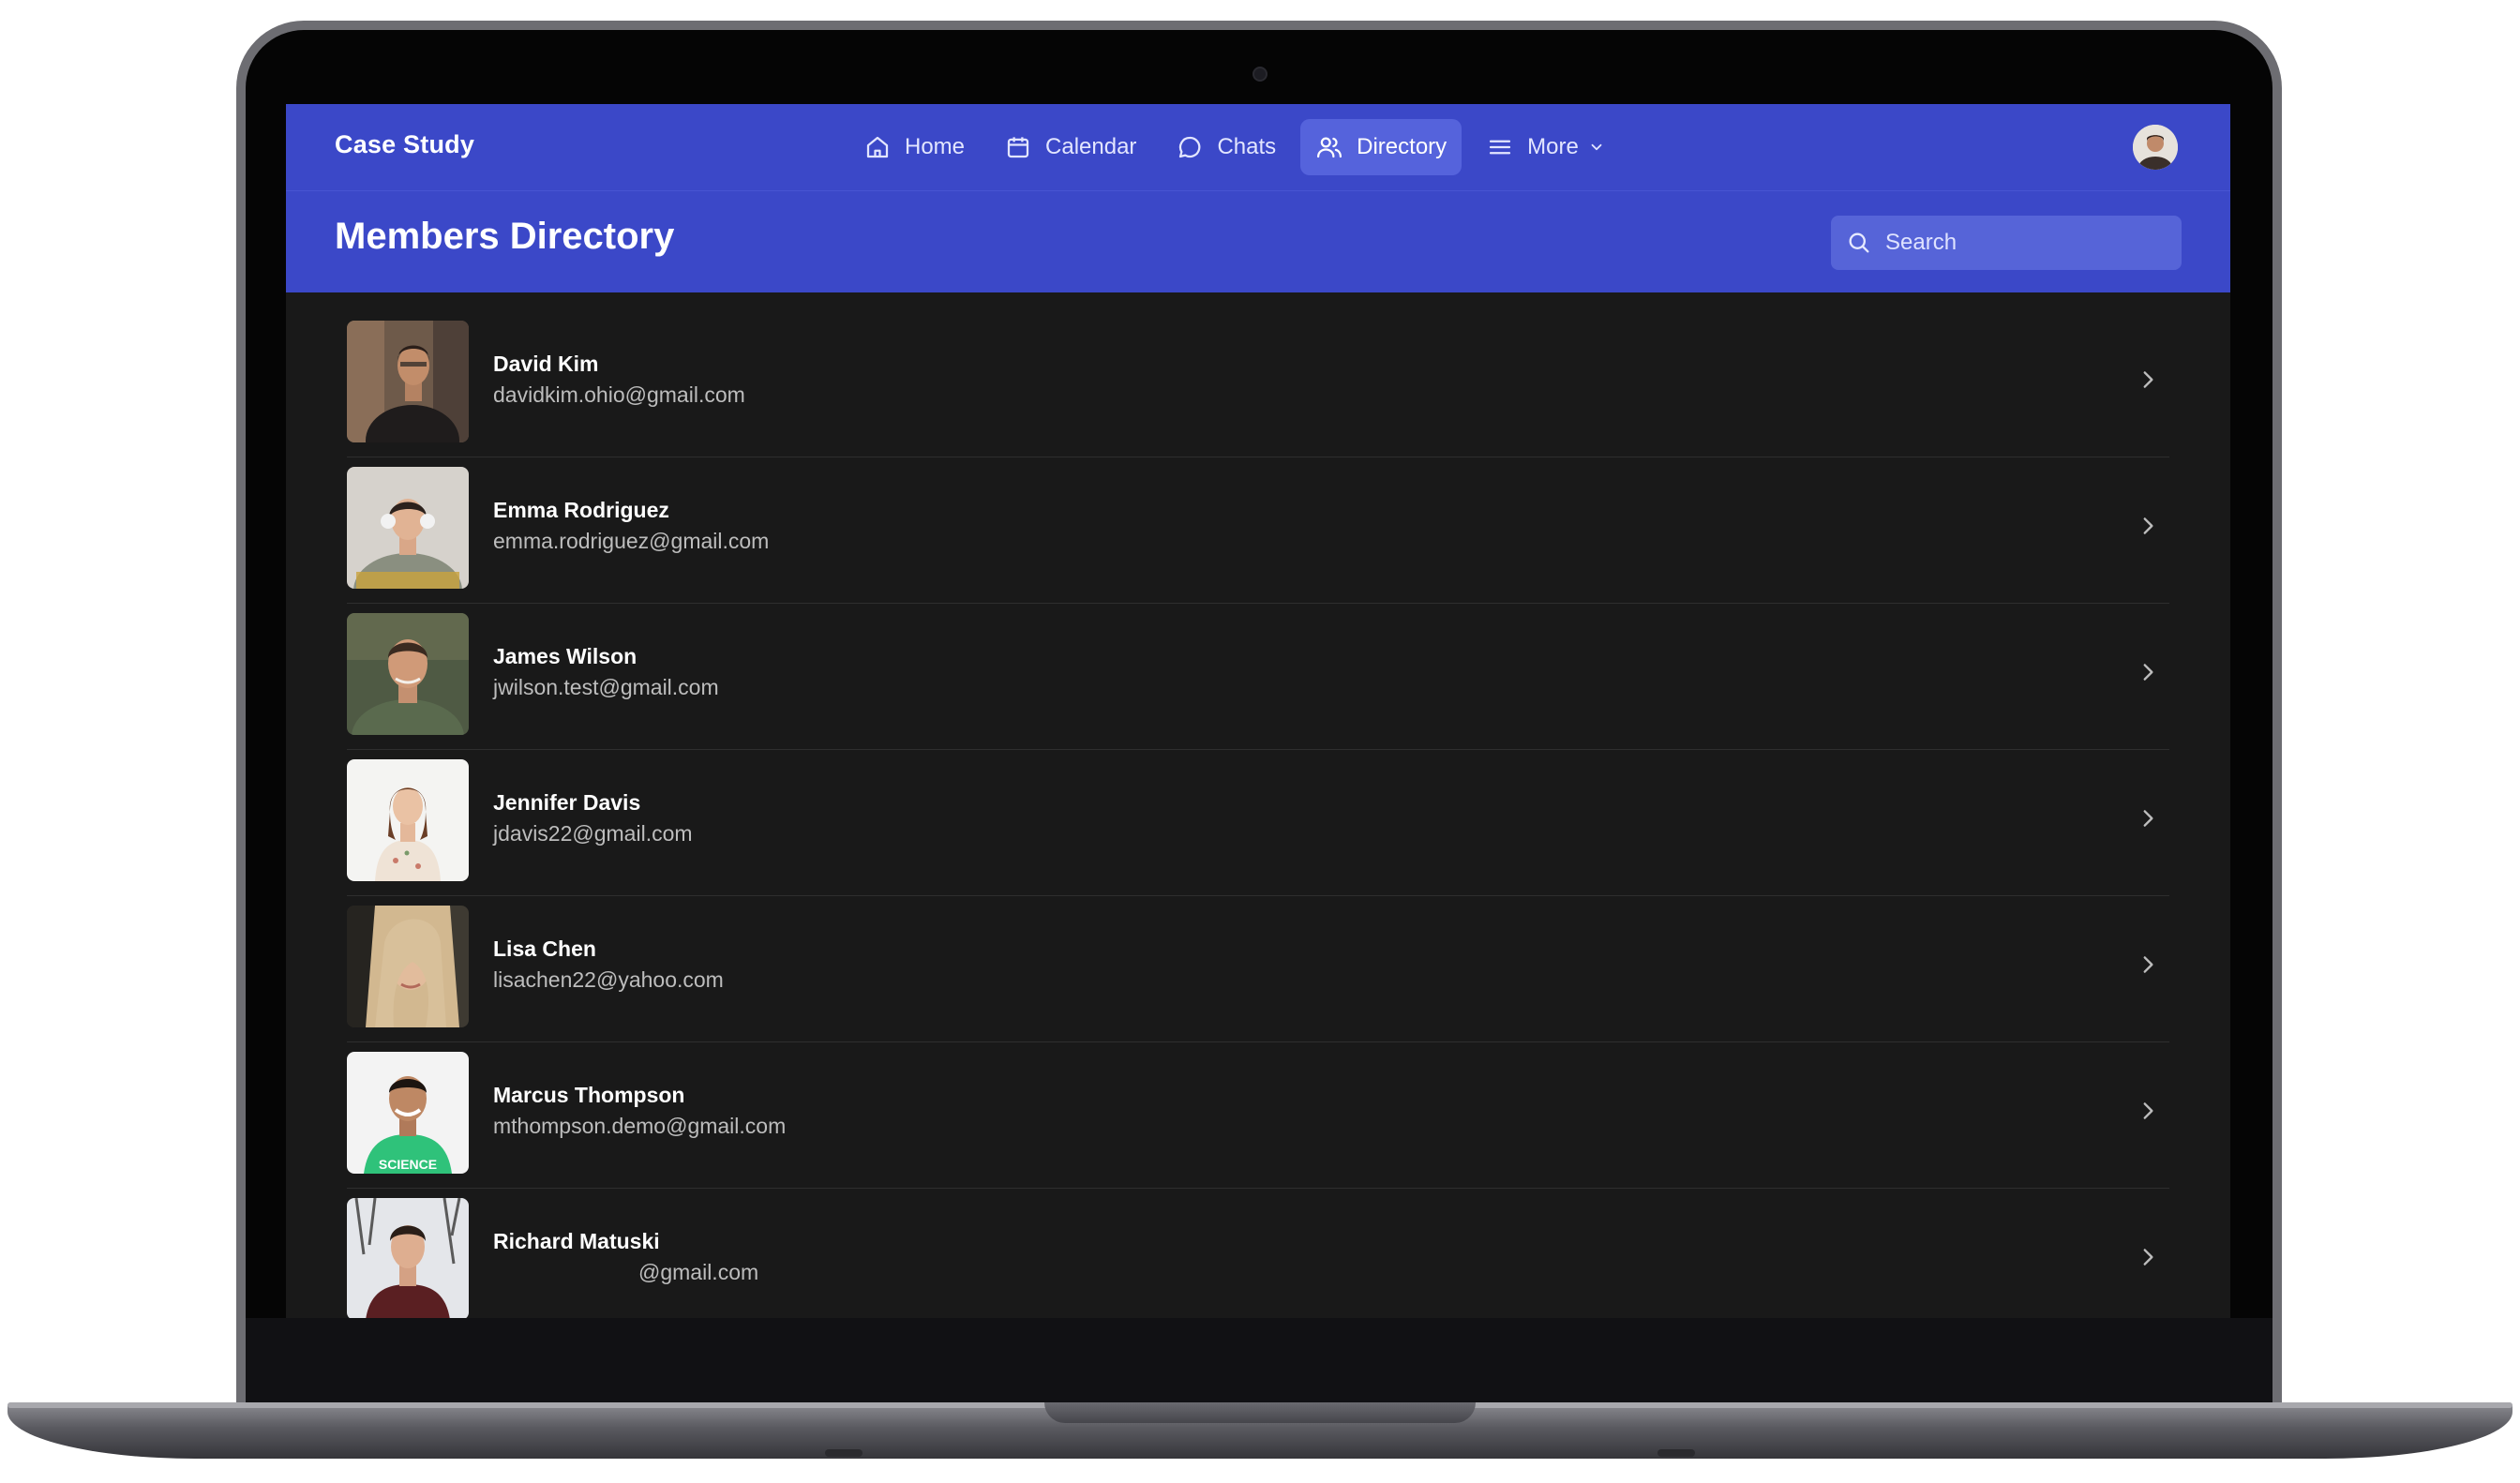 The width and height of the screenshot is (2520, 1483). What do you see at coordinates (589, 1095) in the screenshot?
I see `member-name: Marcus Thompson` at bounding box center [589, 1095].